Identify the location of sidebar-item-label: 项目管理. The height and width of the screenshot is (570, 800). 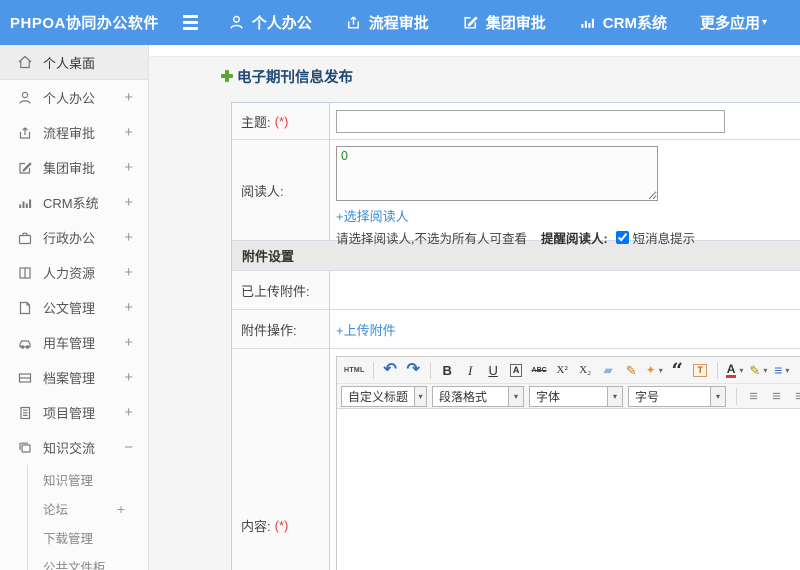
(69, 413).